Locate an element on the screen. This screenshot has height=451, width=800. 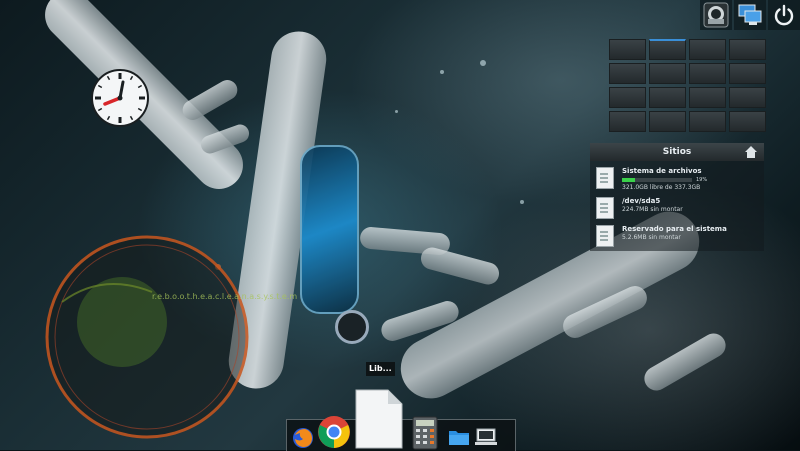
dock is located at coordinates (401, 420).